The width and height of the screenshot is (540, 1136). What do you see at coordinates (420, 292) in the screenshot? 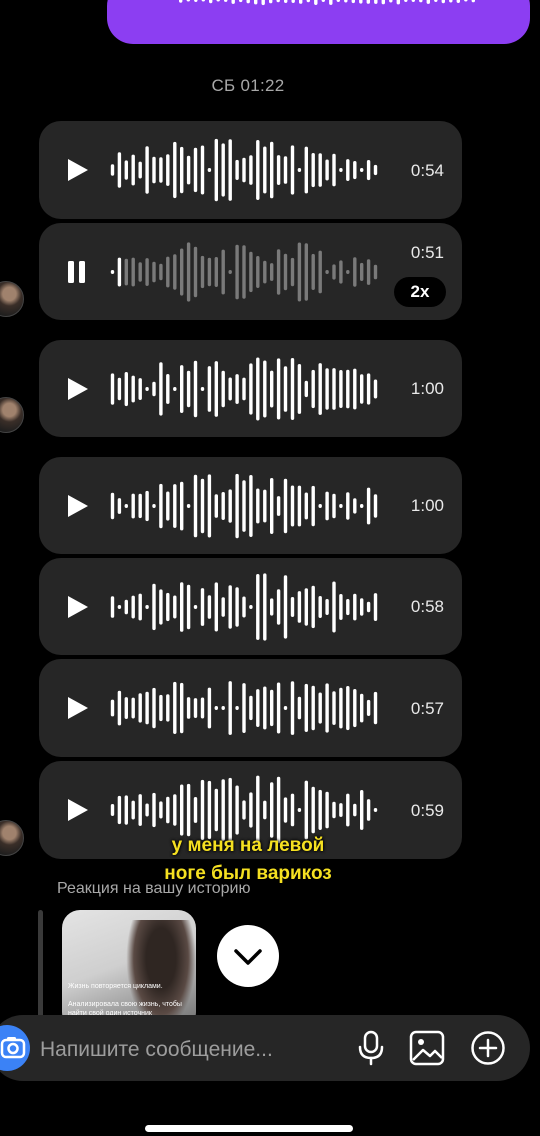
I see `playback-speed-button: 2x` at bounding box center [420, 292].